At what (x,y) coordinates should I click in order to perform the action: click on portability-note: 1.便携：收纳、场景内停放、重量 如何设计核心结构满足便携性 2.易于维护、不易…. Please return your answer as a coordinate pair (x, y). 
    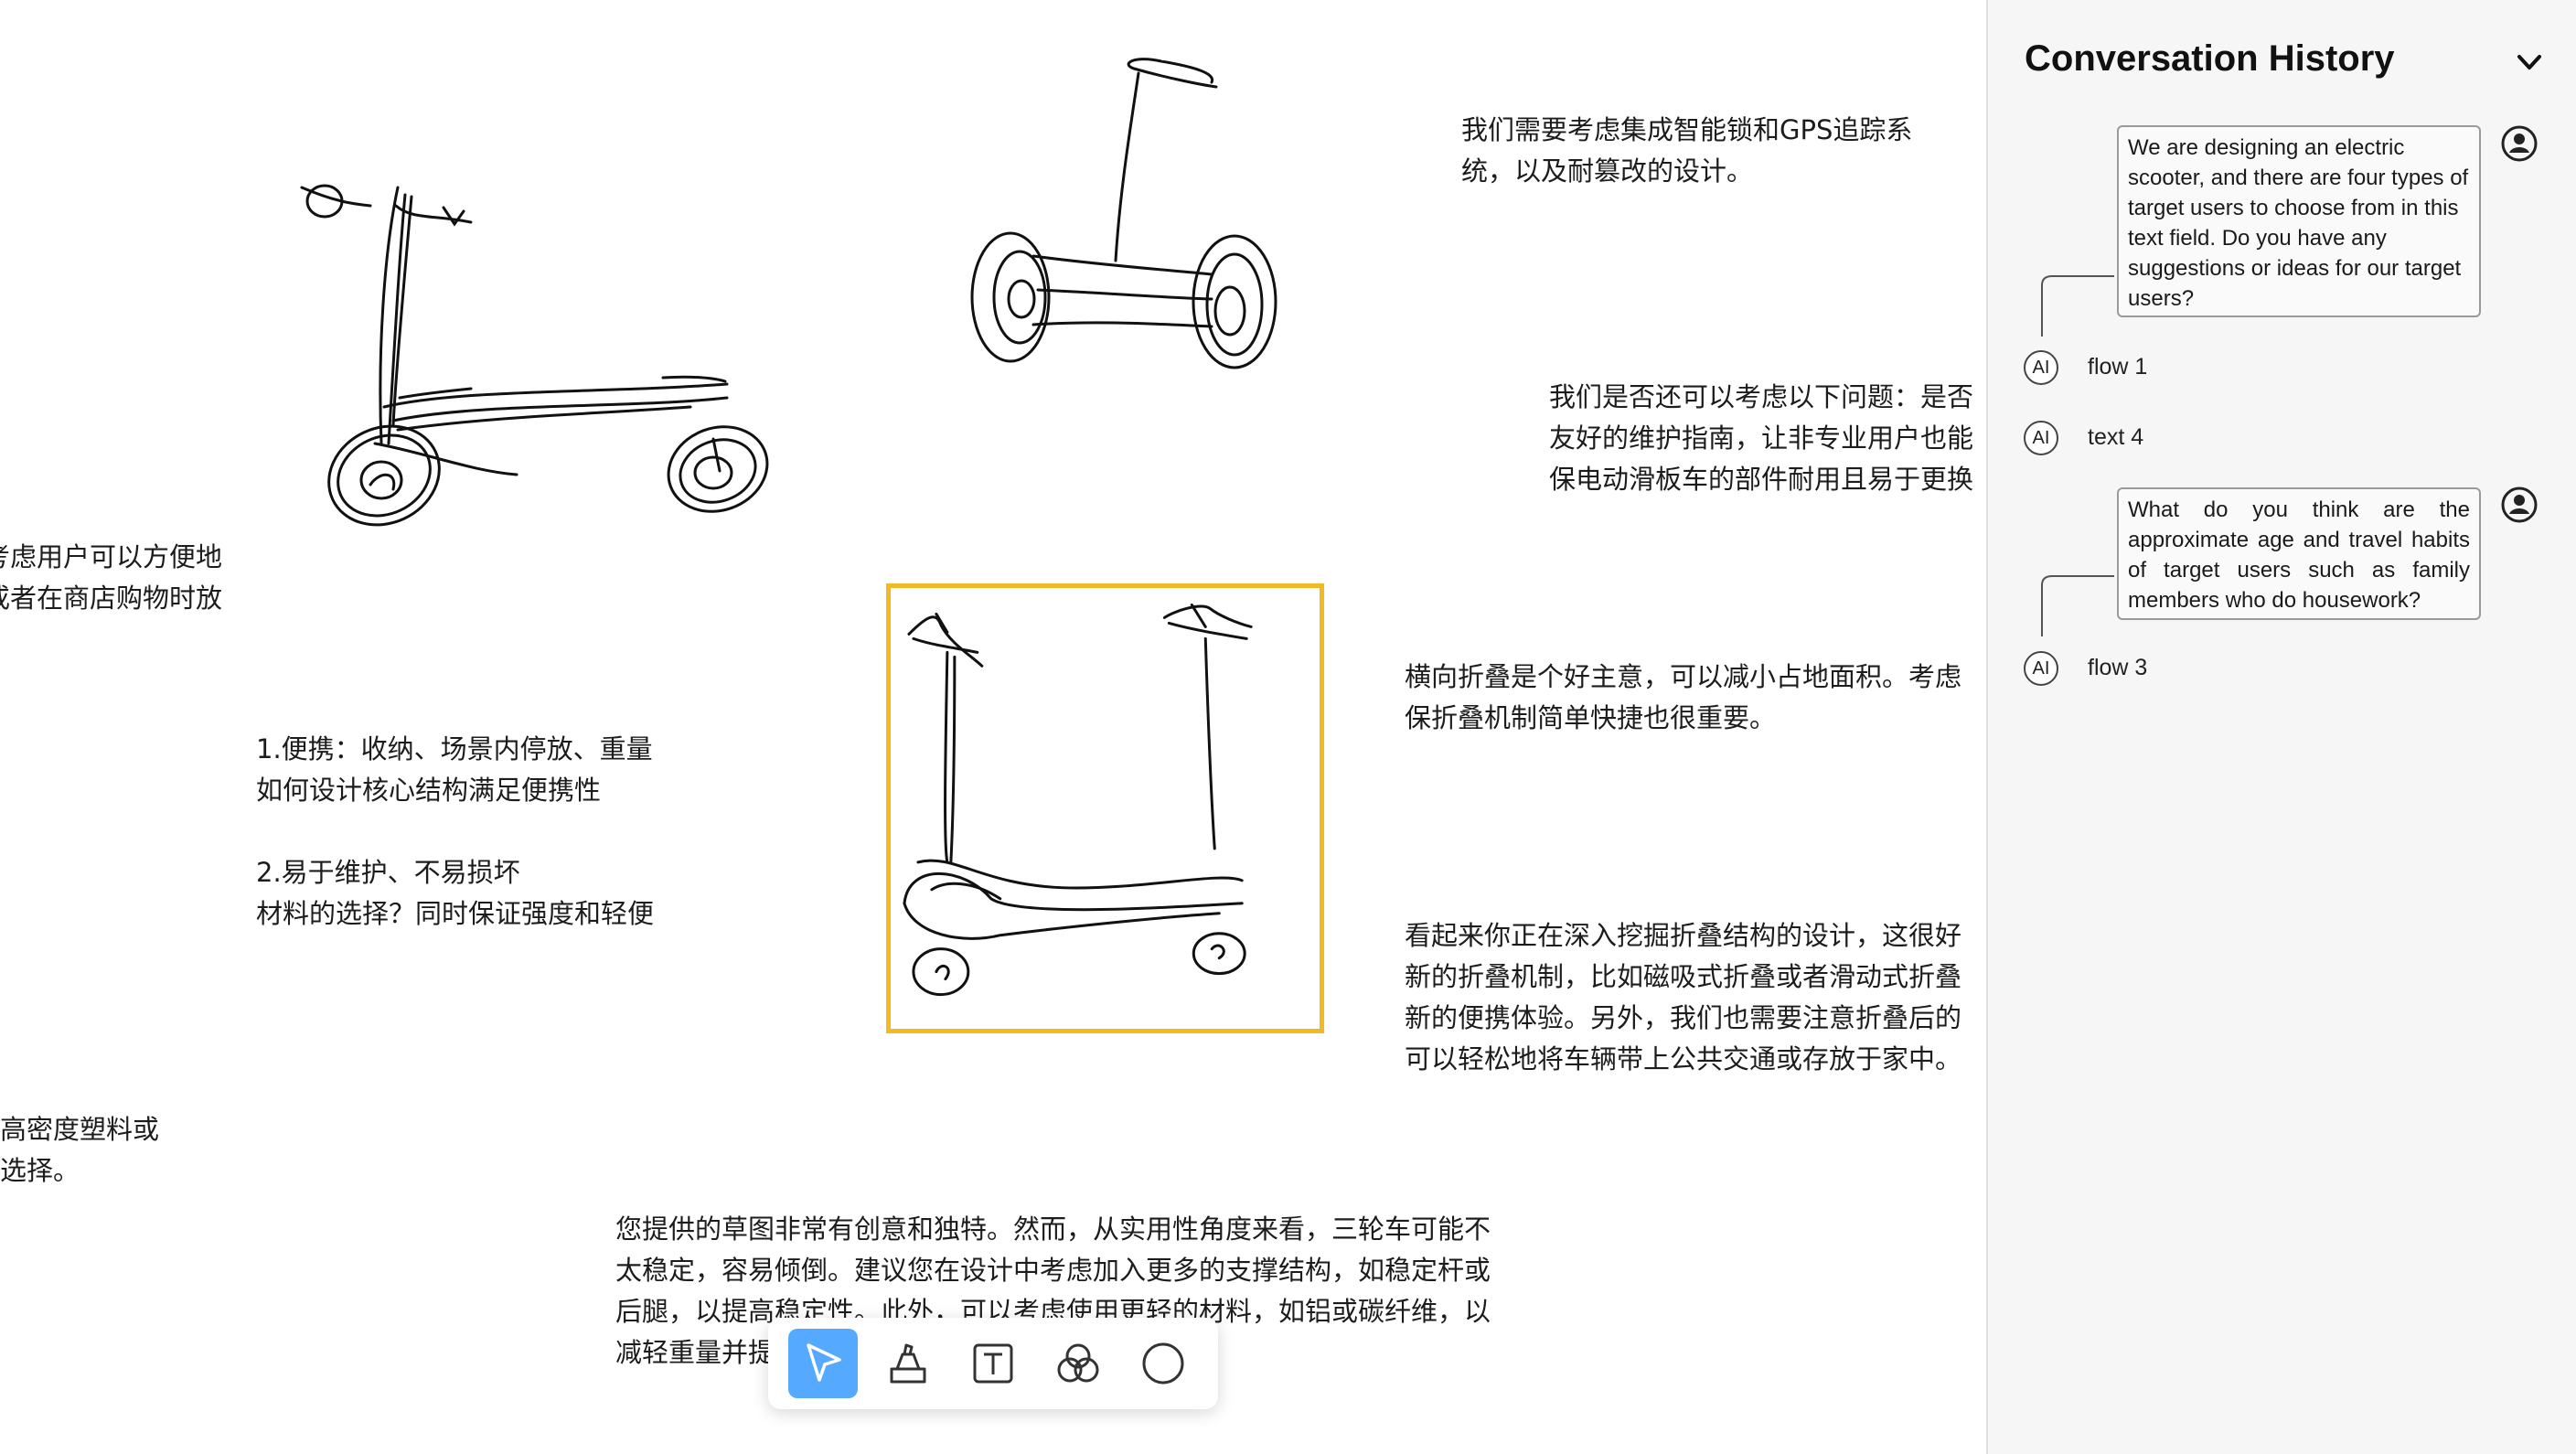
    Looking at the image, I should click on (455, 832).